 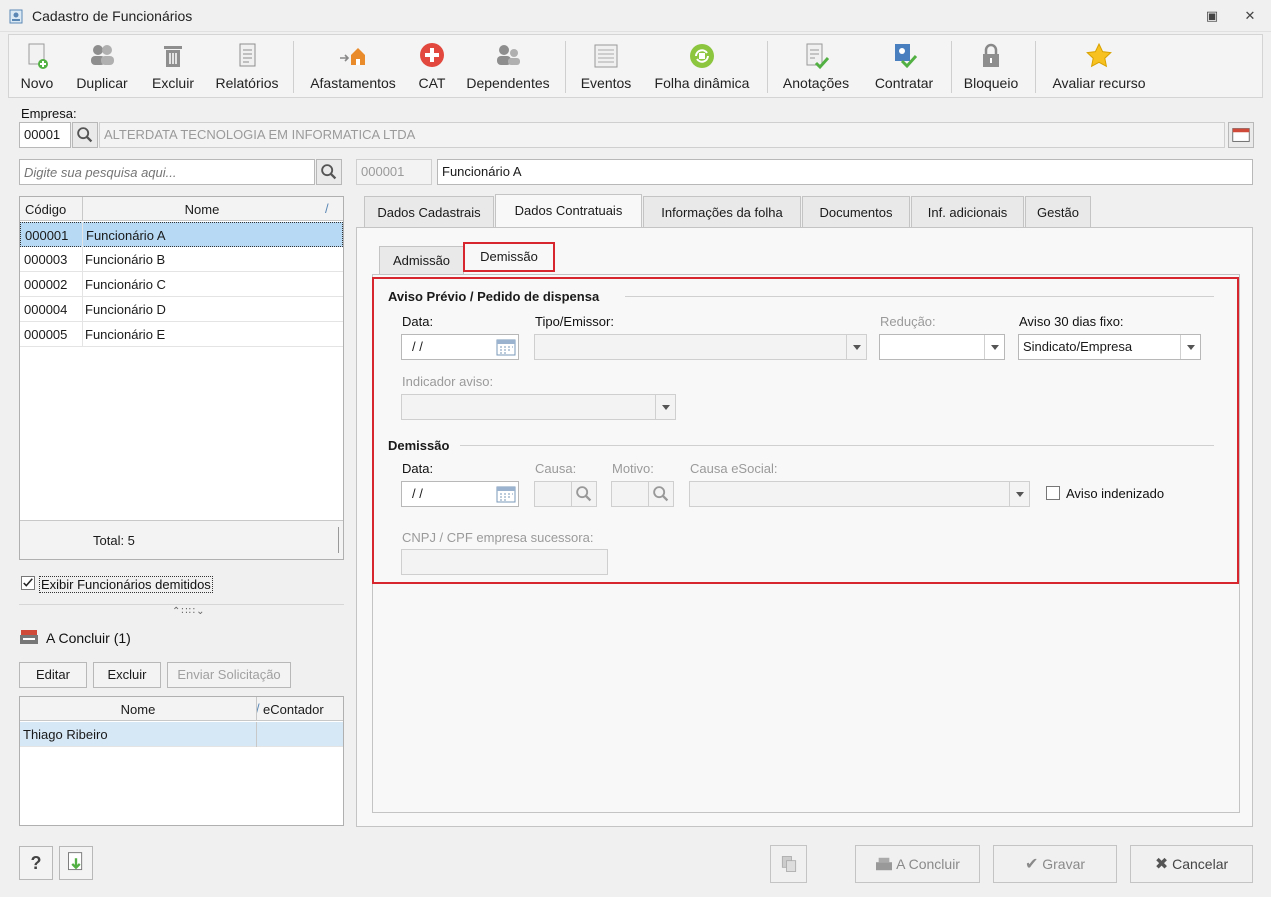 What do you see at coordinates (1115, 493) in the screenshot?
I see `aviso-indenizado-label: Aviso indenizado` at bounding box center [1115, 493].